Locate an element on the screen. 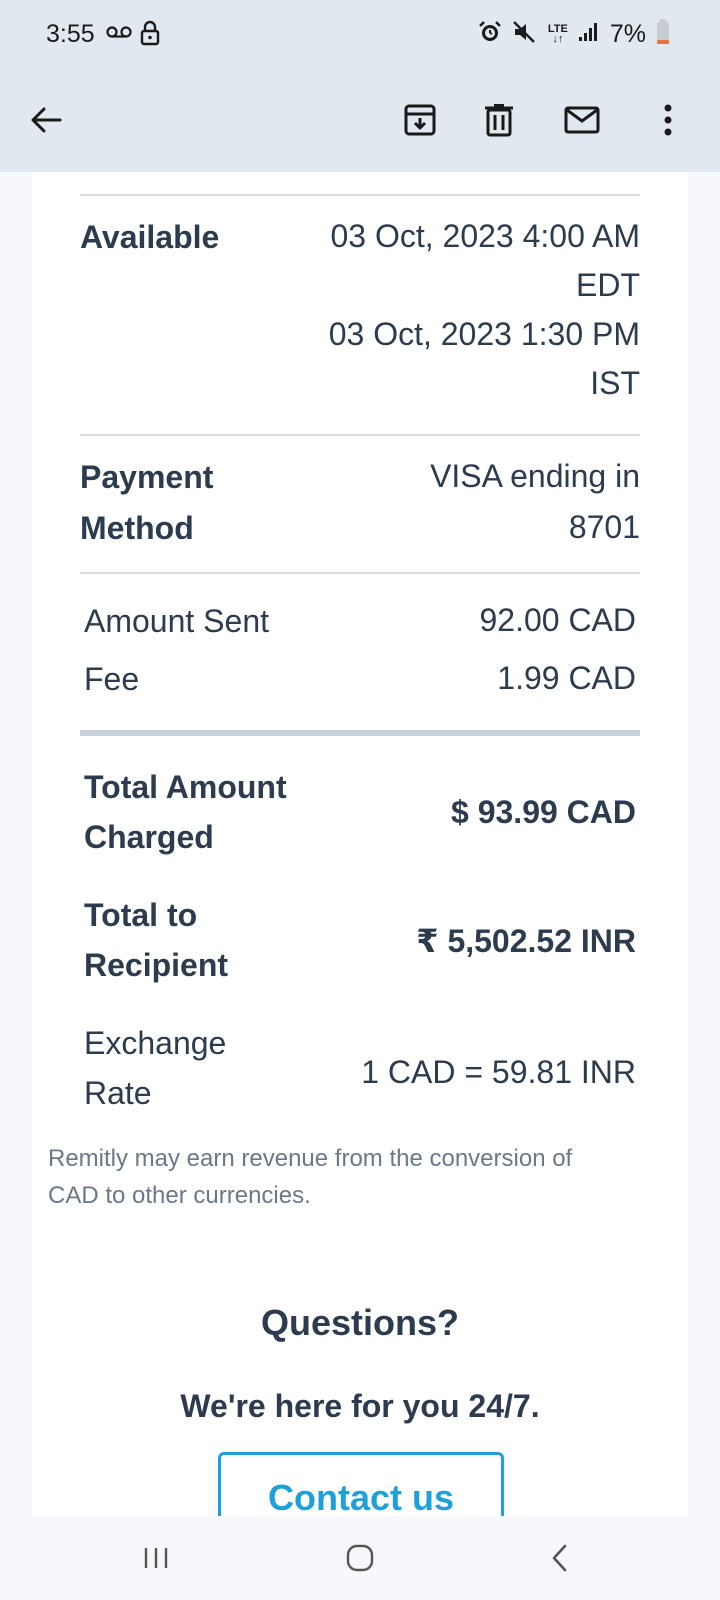 This screenshot has height=1600, width=720. exchange-rate-label-line1: Exchange is located at coordinates (155, 1043).